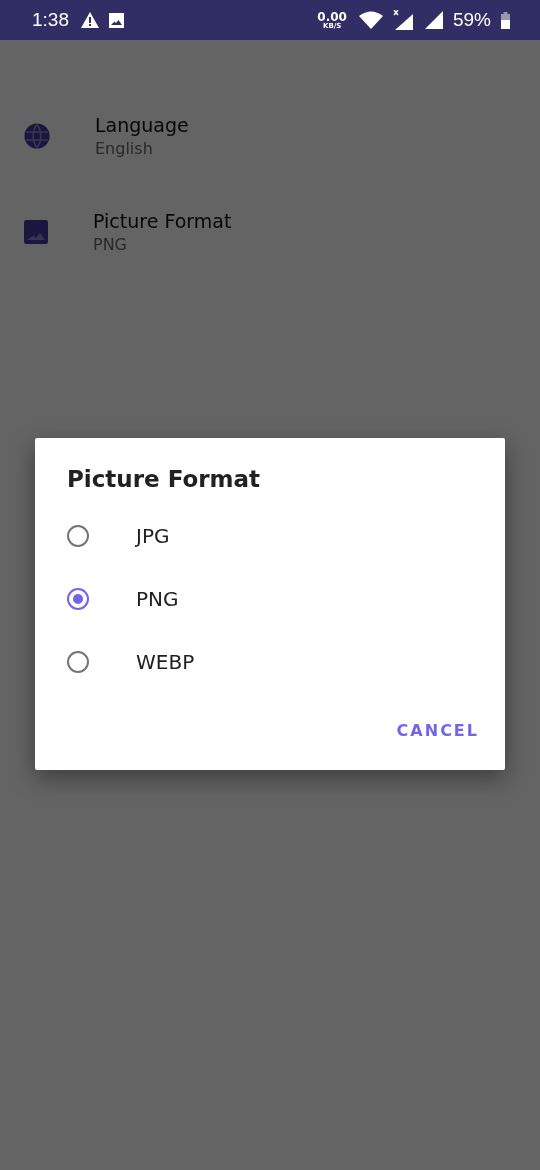  Describe the element at coordinates (471, 20) in the screenshot. I see `battery-percent: 59%` at that location.